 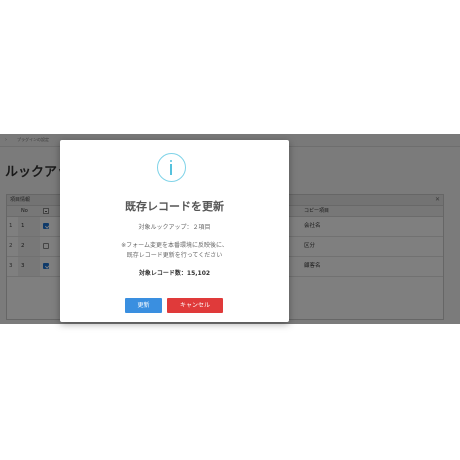 What do you see at coordinates (174, 255) in the screenshot?
I see `note-line-2: 既存レコード更新を行ってください` at bounding box center [174, 255].